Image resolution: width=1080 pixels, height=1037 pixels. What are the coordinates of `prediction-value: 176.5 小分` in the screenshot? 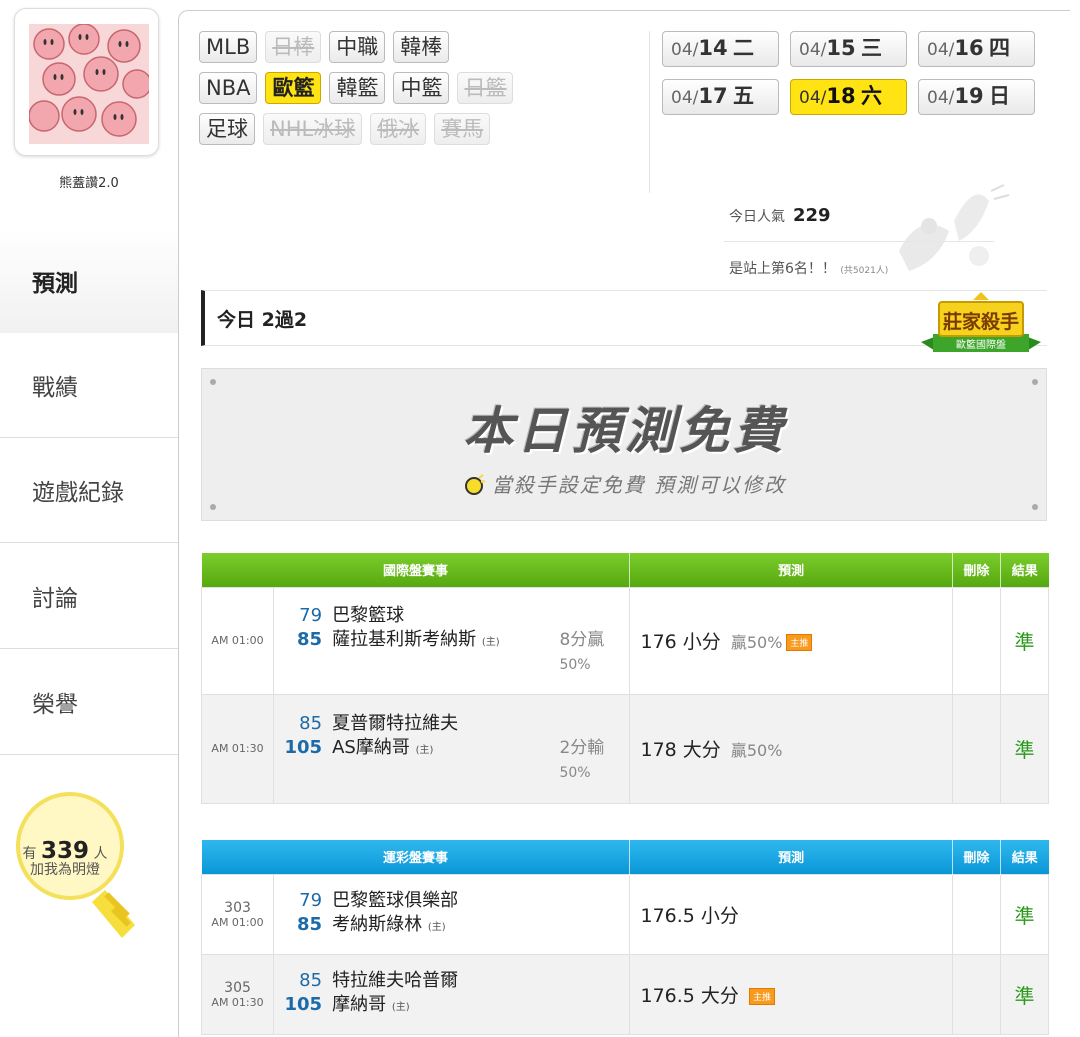 It's located at (689, 915).